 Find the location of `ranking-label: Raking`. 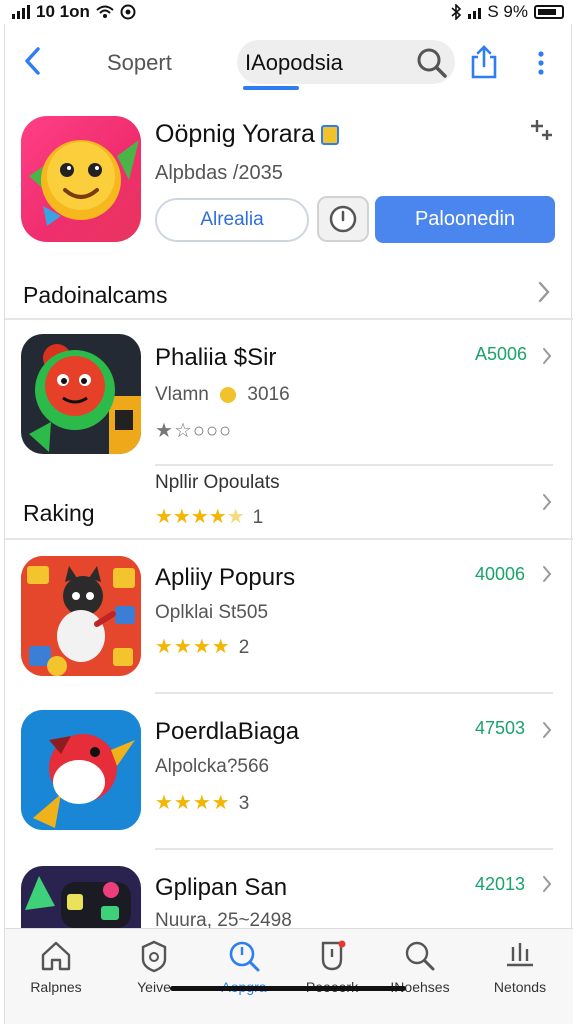

ranking-label: Raking is located at coordinates (59, 513).